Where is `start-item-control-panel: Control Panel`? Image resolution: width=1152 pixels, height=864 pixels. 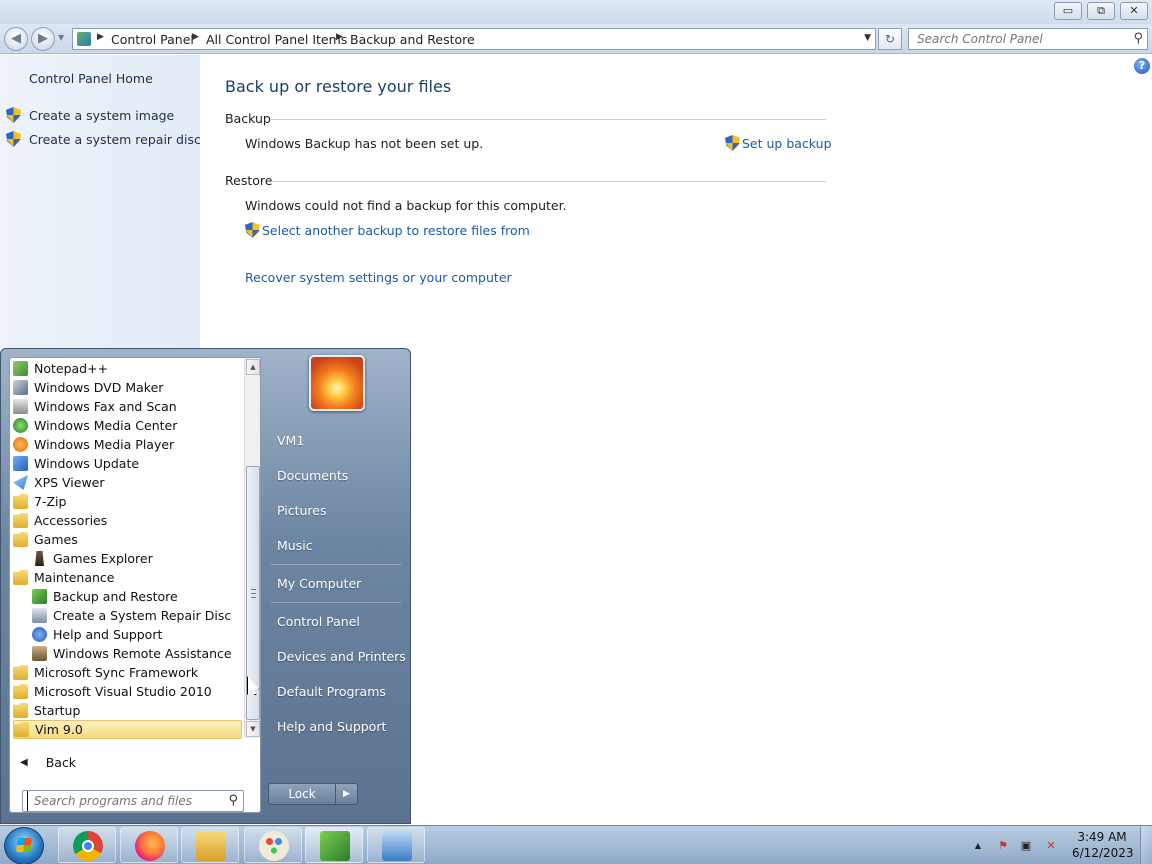
start-item-control-panel: Control Panel is located at coordinates (318, 621).